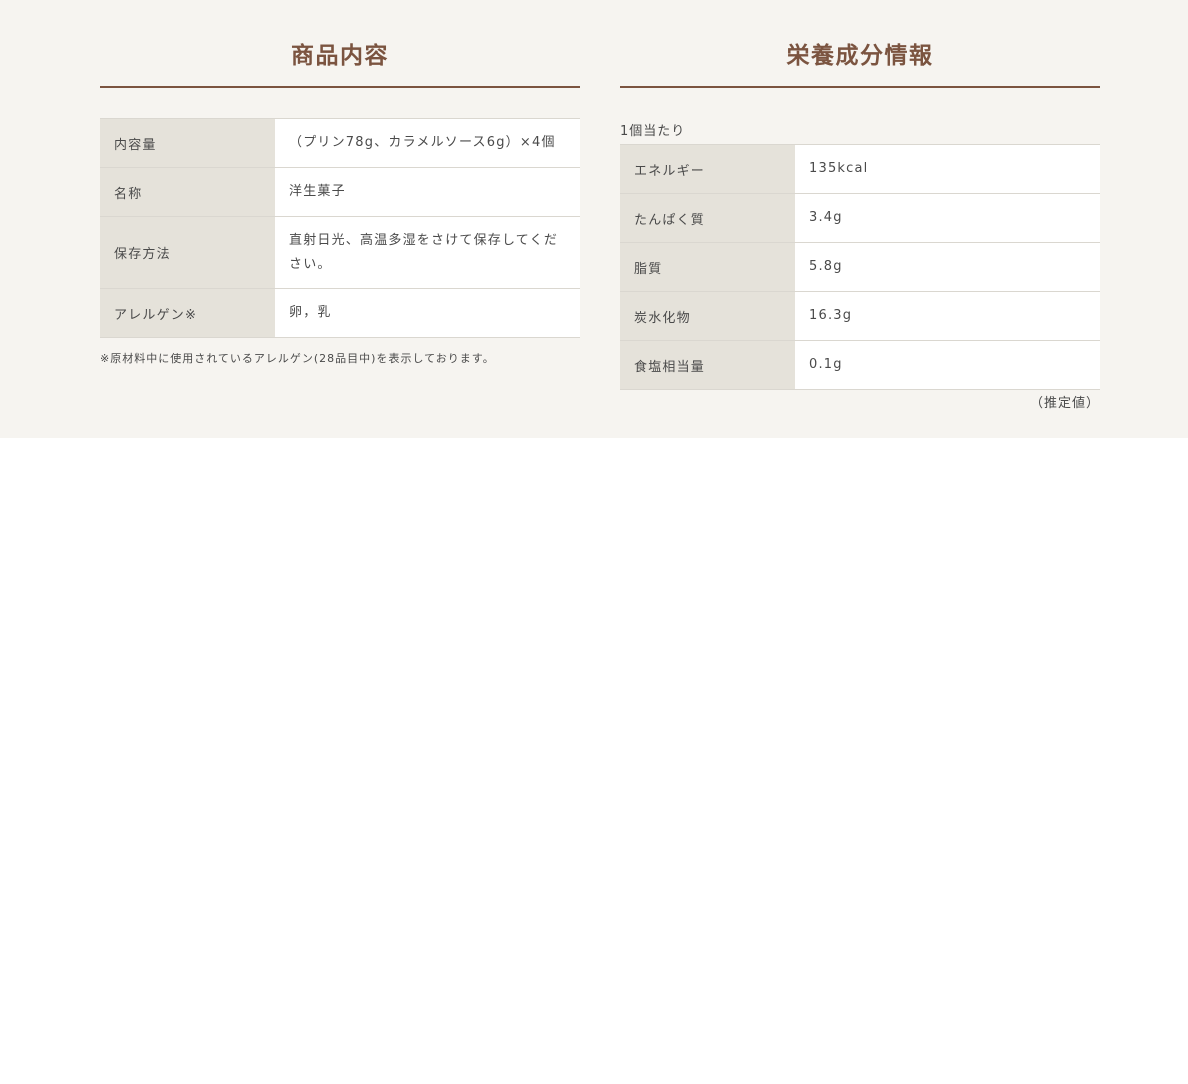 The image size is (1188, 1084). I want to click on row-label: アレルゲン※, so click(187, 313).